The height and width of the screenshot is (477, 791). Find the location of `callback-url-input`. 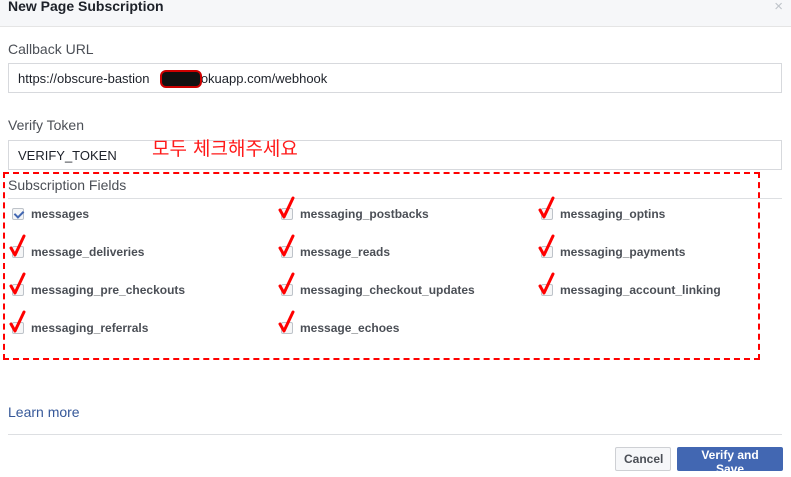

callback-url-input is located at coordinates (395, 78).